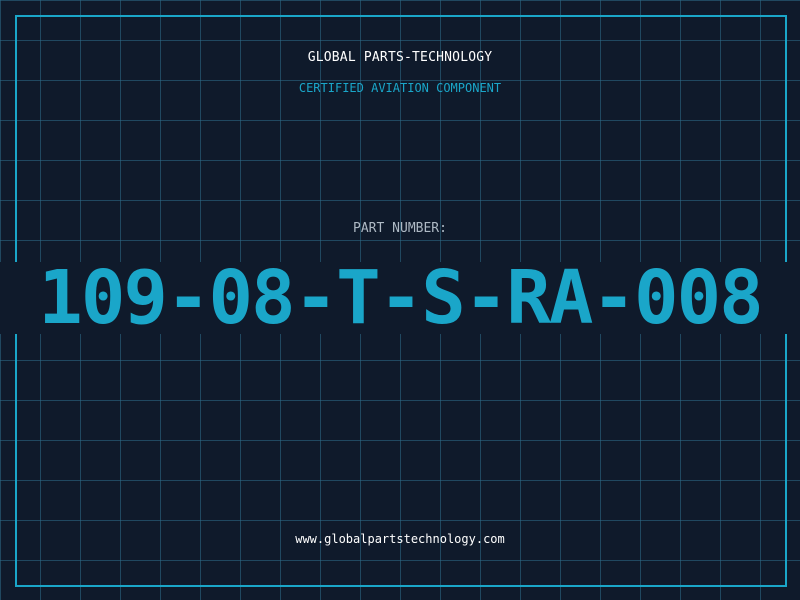 The height and width of the screenshot is (600, 800). I want to click on website-url: www.globalpartstechnology.com, so click(400, 539).